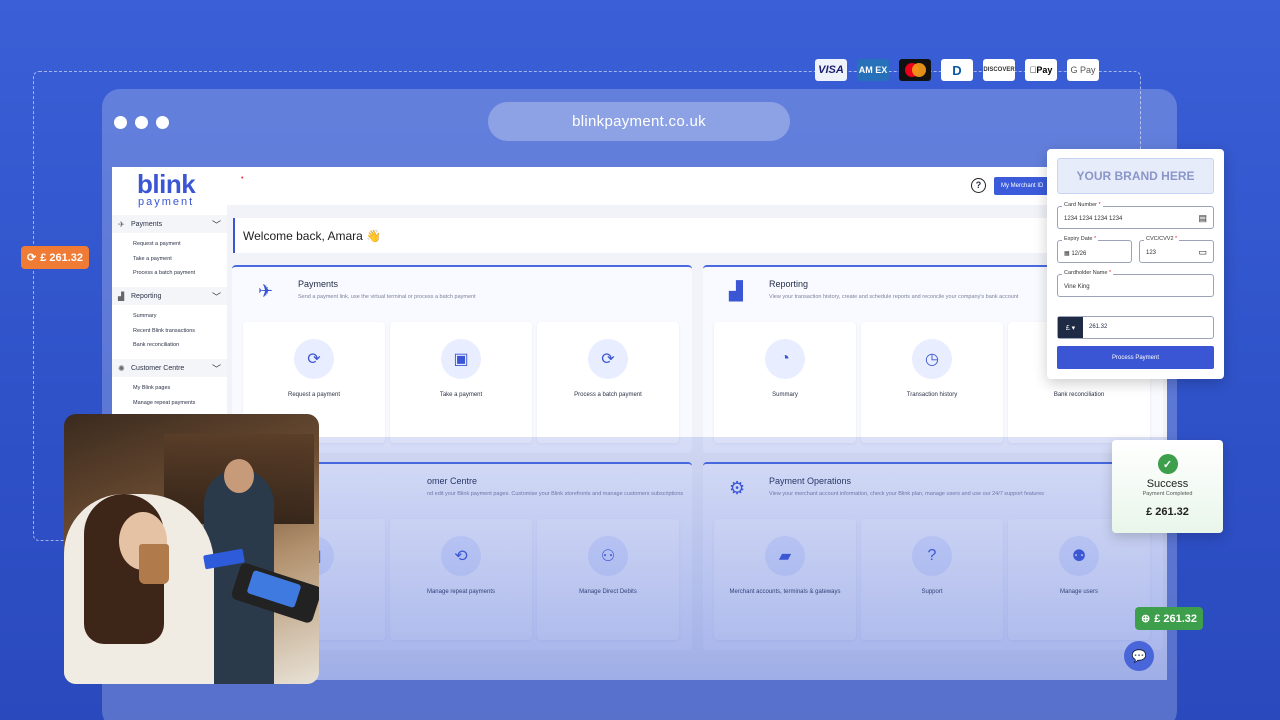 The width and height of the screenshot is (1280, 720). Describe the element at coordinates (169, 316) in the screenshot. I see `sidebar-item-summary: Summary` at that location.